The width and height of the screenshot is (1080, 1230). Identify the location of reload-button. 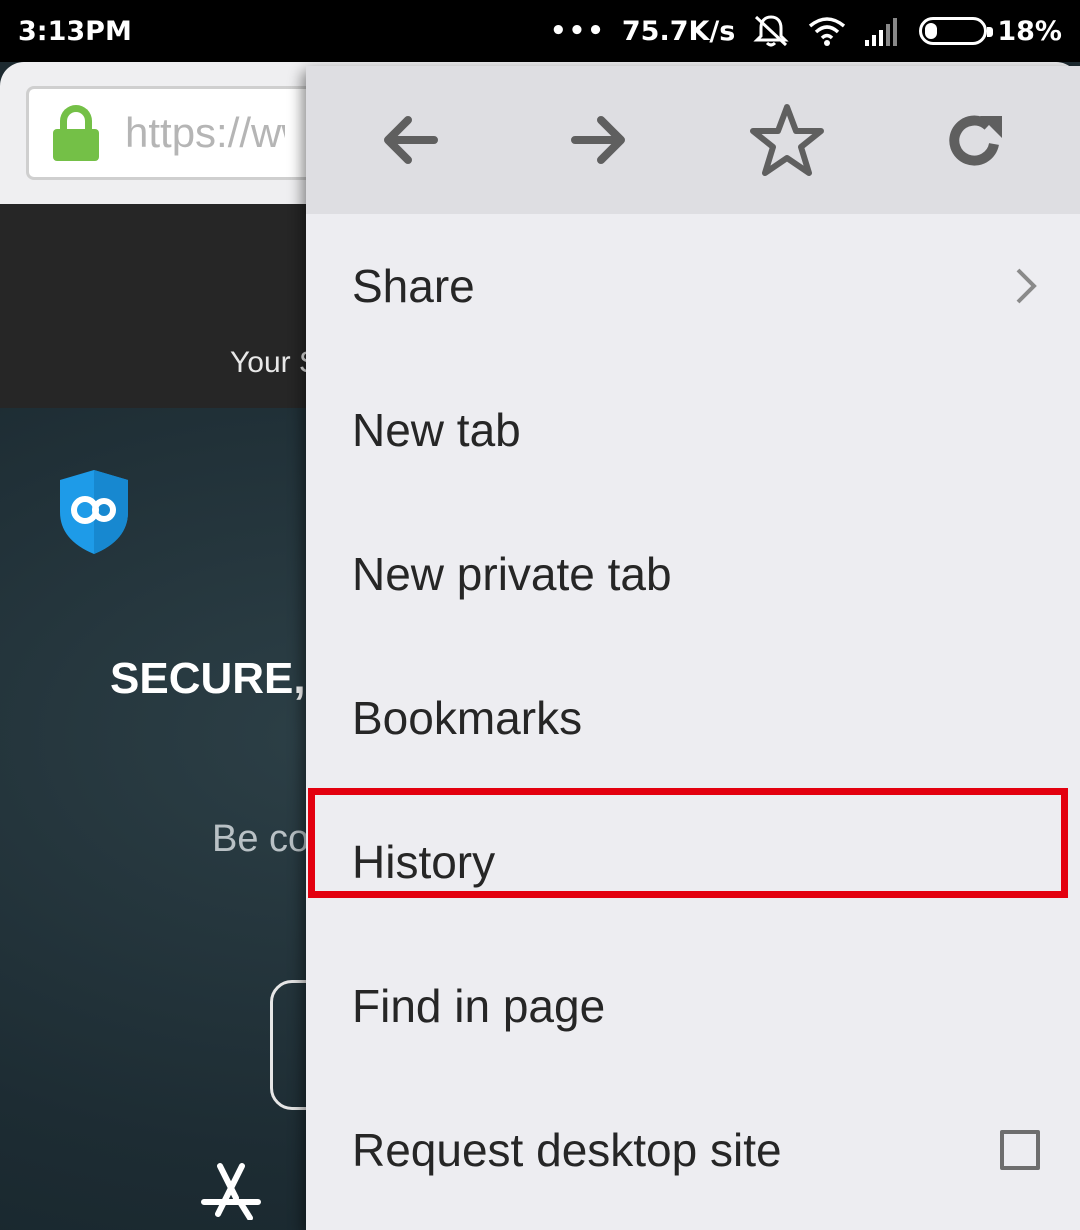
(976, 140).